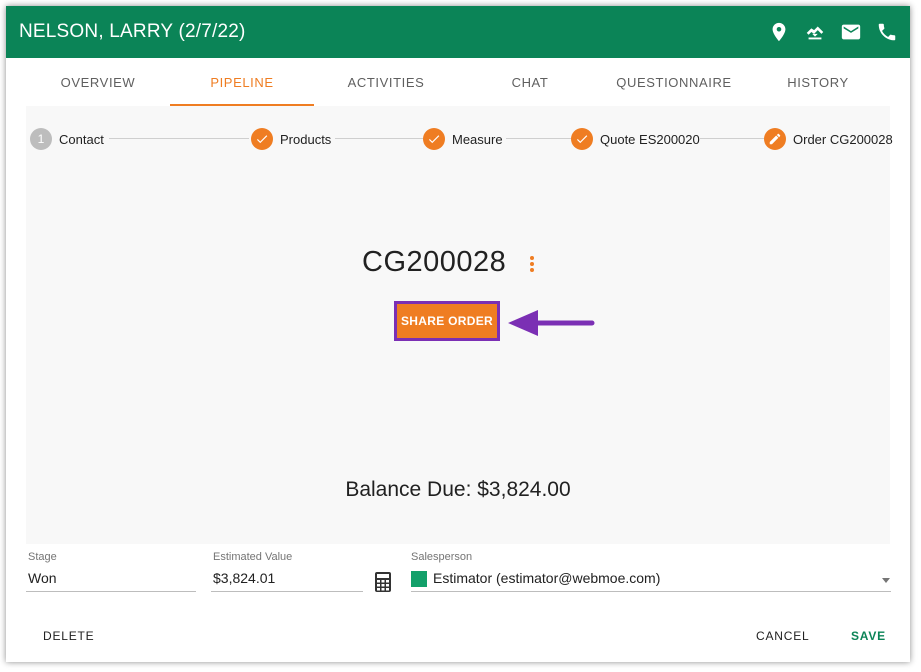 This screenshot has height=672, width=921. Describe the element at coordinates (532, 266) in the screenshot. I see `more-vert-icon` at that location.